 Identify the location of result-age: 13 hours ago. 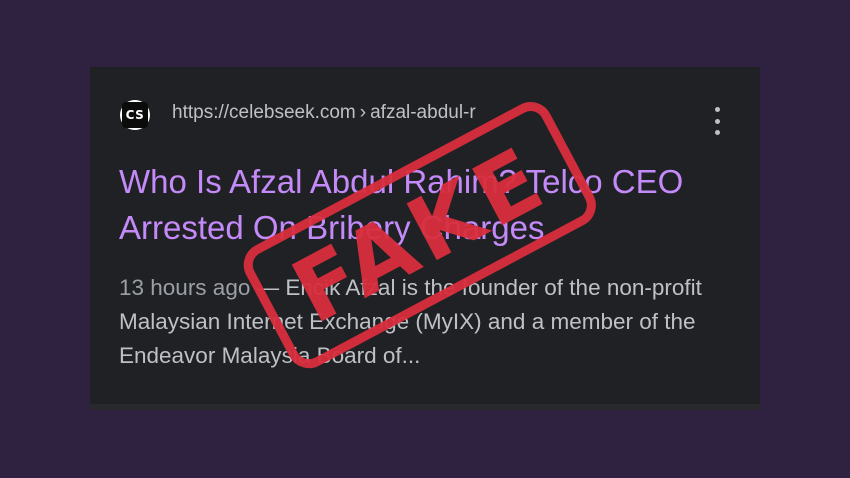
(185, 287).